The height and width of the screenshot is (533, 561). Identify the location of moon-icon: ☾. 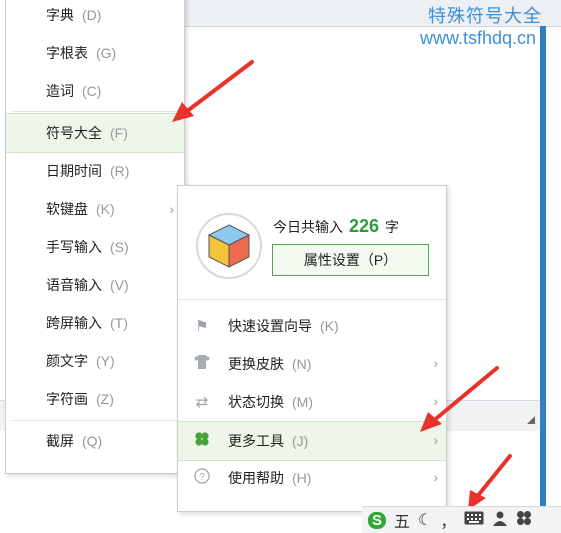
(425, 520).